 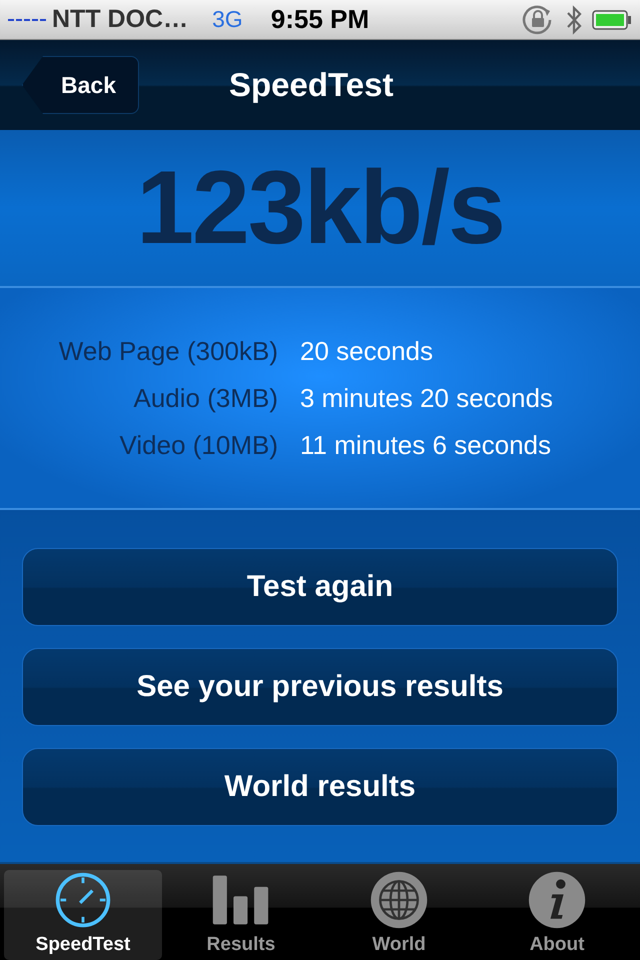 What do you see at coordinates (320, 687) in the screenshot?
I see `action-button: See your previous results` at bounding box center [320, 687].